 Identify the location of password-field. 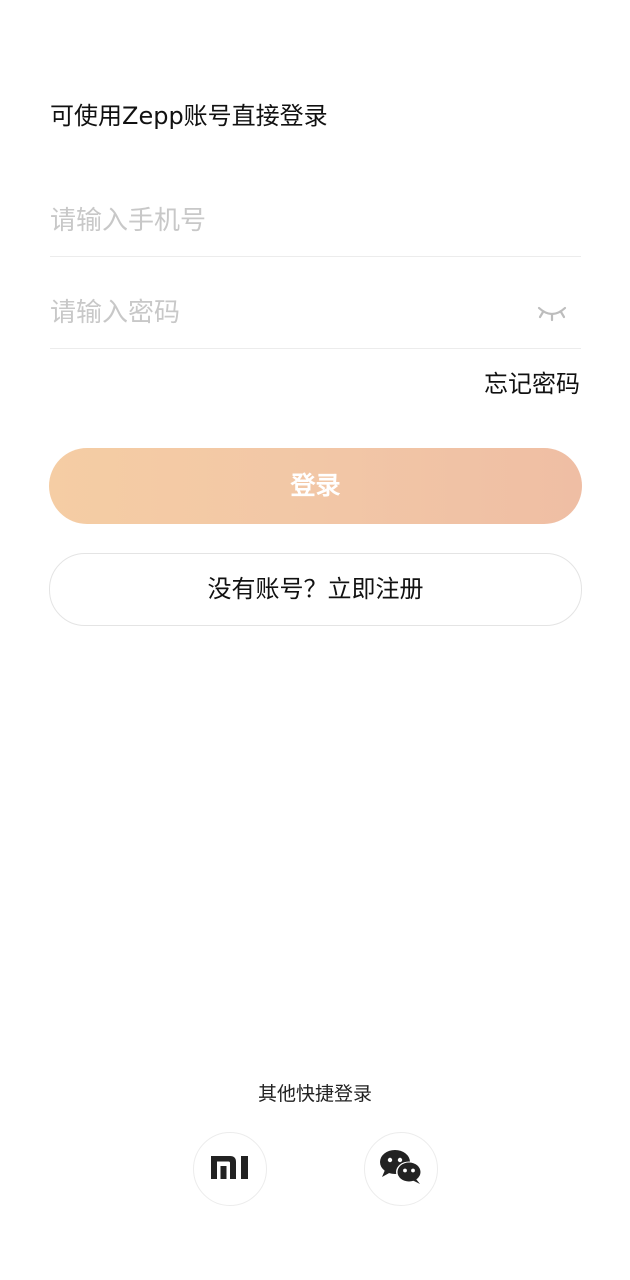
(315, 313).